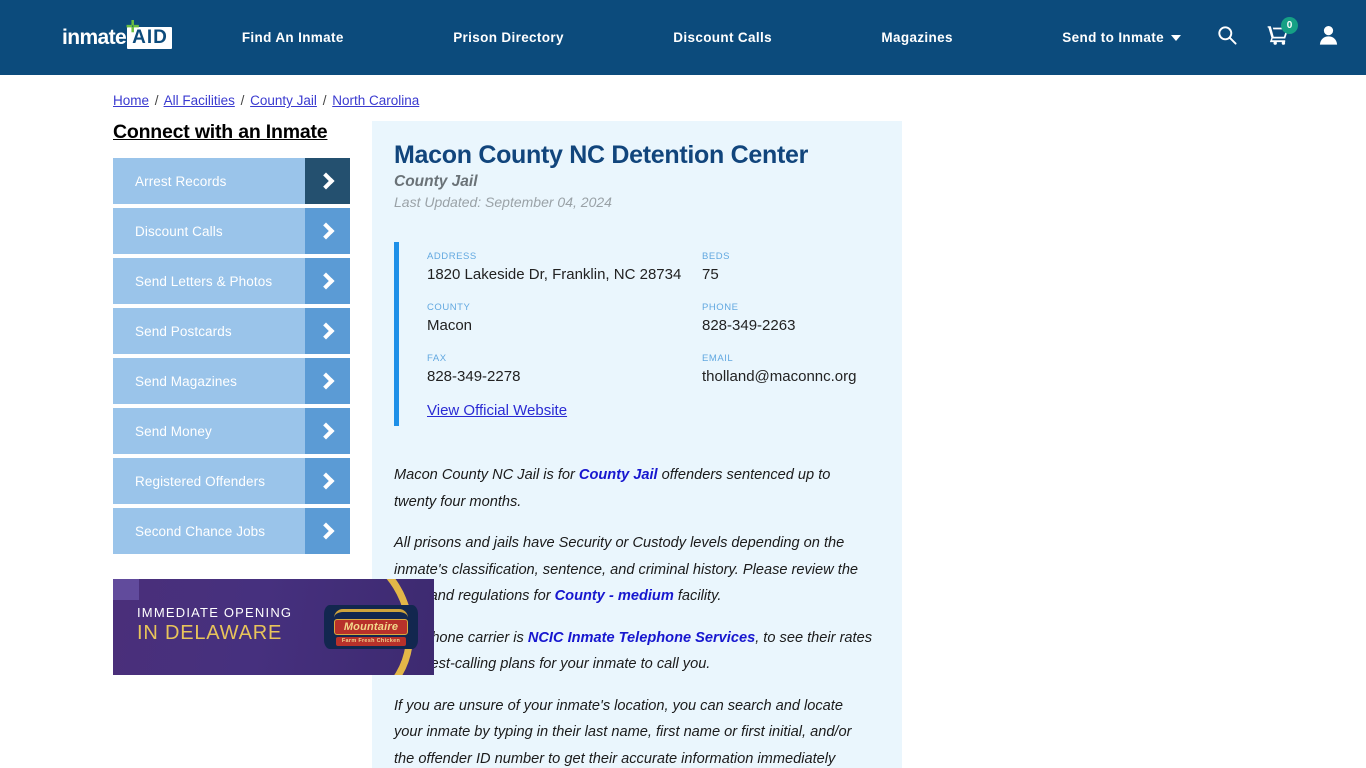 Image resolution: width=1366 pixels, height=768 pixels. I want to click on sidebar-item-registered-offenders: Registered Offenders, so click(231, 481).